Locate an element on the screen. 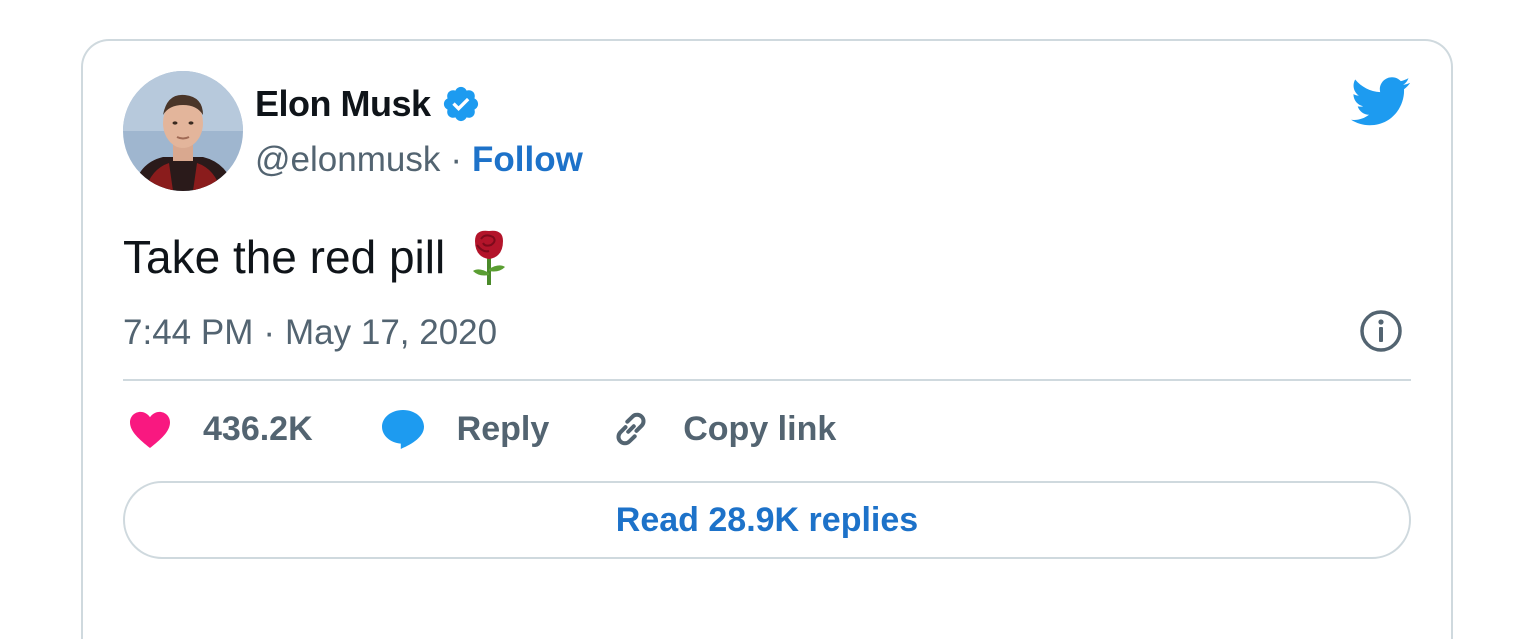 This screenshot has height=641, width=1533. reply-label: Reply is located at coordinates (503, 428).